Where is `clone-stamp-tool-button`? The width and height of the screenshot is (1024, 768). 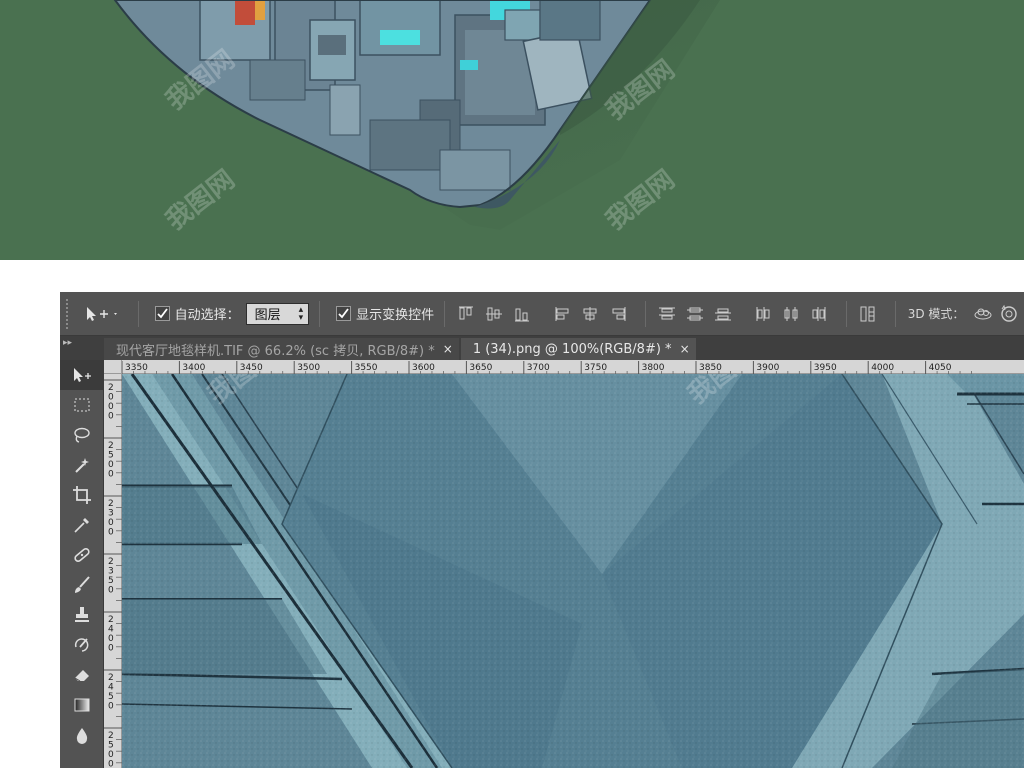
clone-stamp-tool-button is located at coordinates (82, 615).